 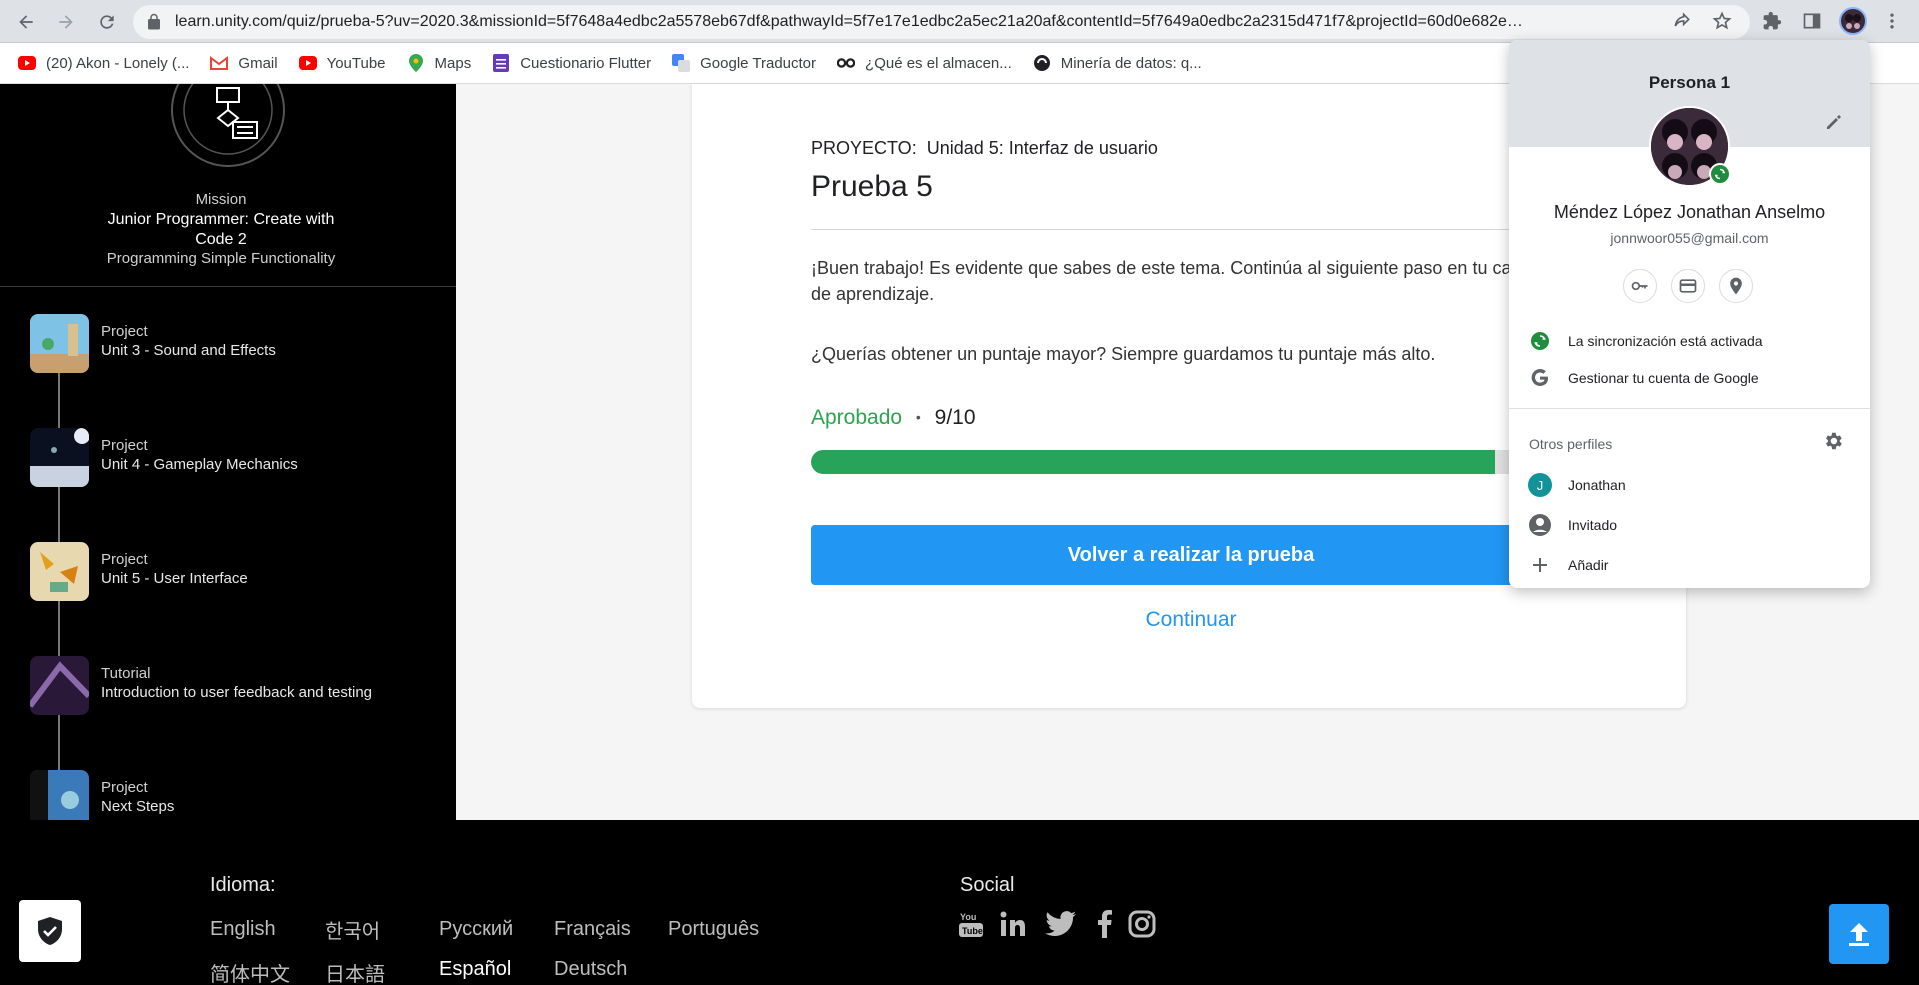 What do you see at coordinates (199, 464) in the screenshot?
I see `sidebar-item-label: Unit 4 - Gameplay Mechanics` at bounding box center [199, 464].